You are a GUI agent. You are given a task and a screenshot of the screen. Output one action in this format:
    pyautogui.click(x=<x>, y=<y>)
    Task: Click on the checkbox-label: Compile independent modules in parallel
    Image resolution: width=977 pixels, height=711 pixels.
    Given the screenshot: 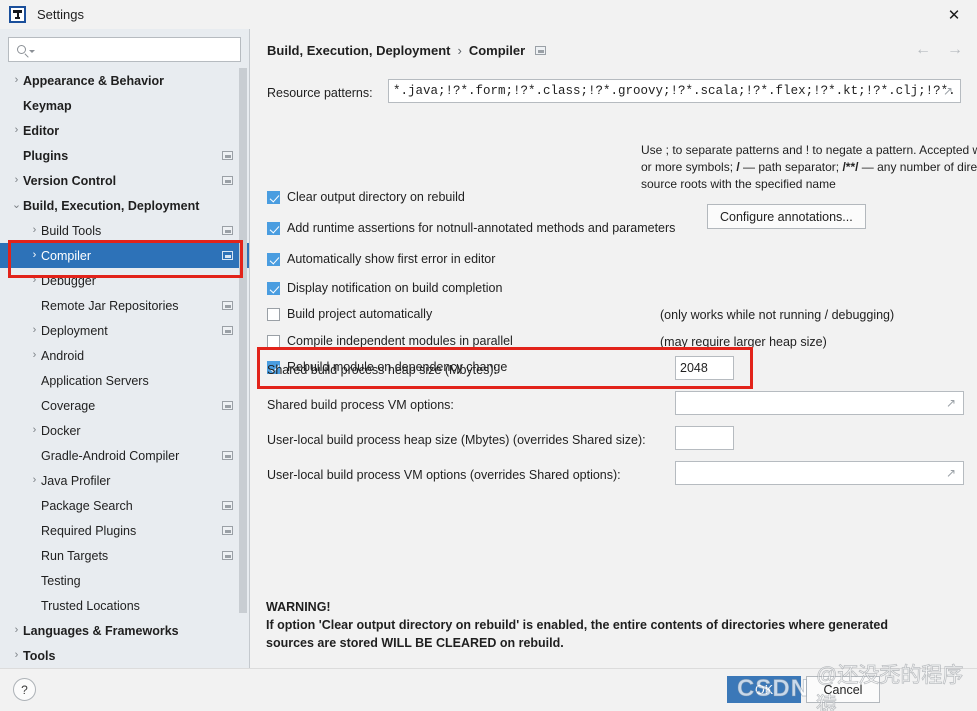 What is the action you would take?
    pyautogui.click(x=400, y=341)
    